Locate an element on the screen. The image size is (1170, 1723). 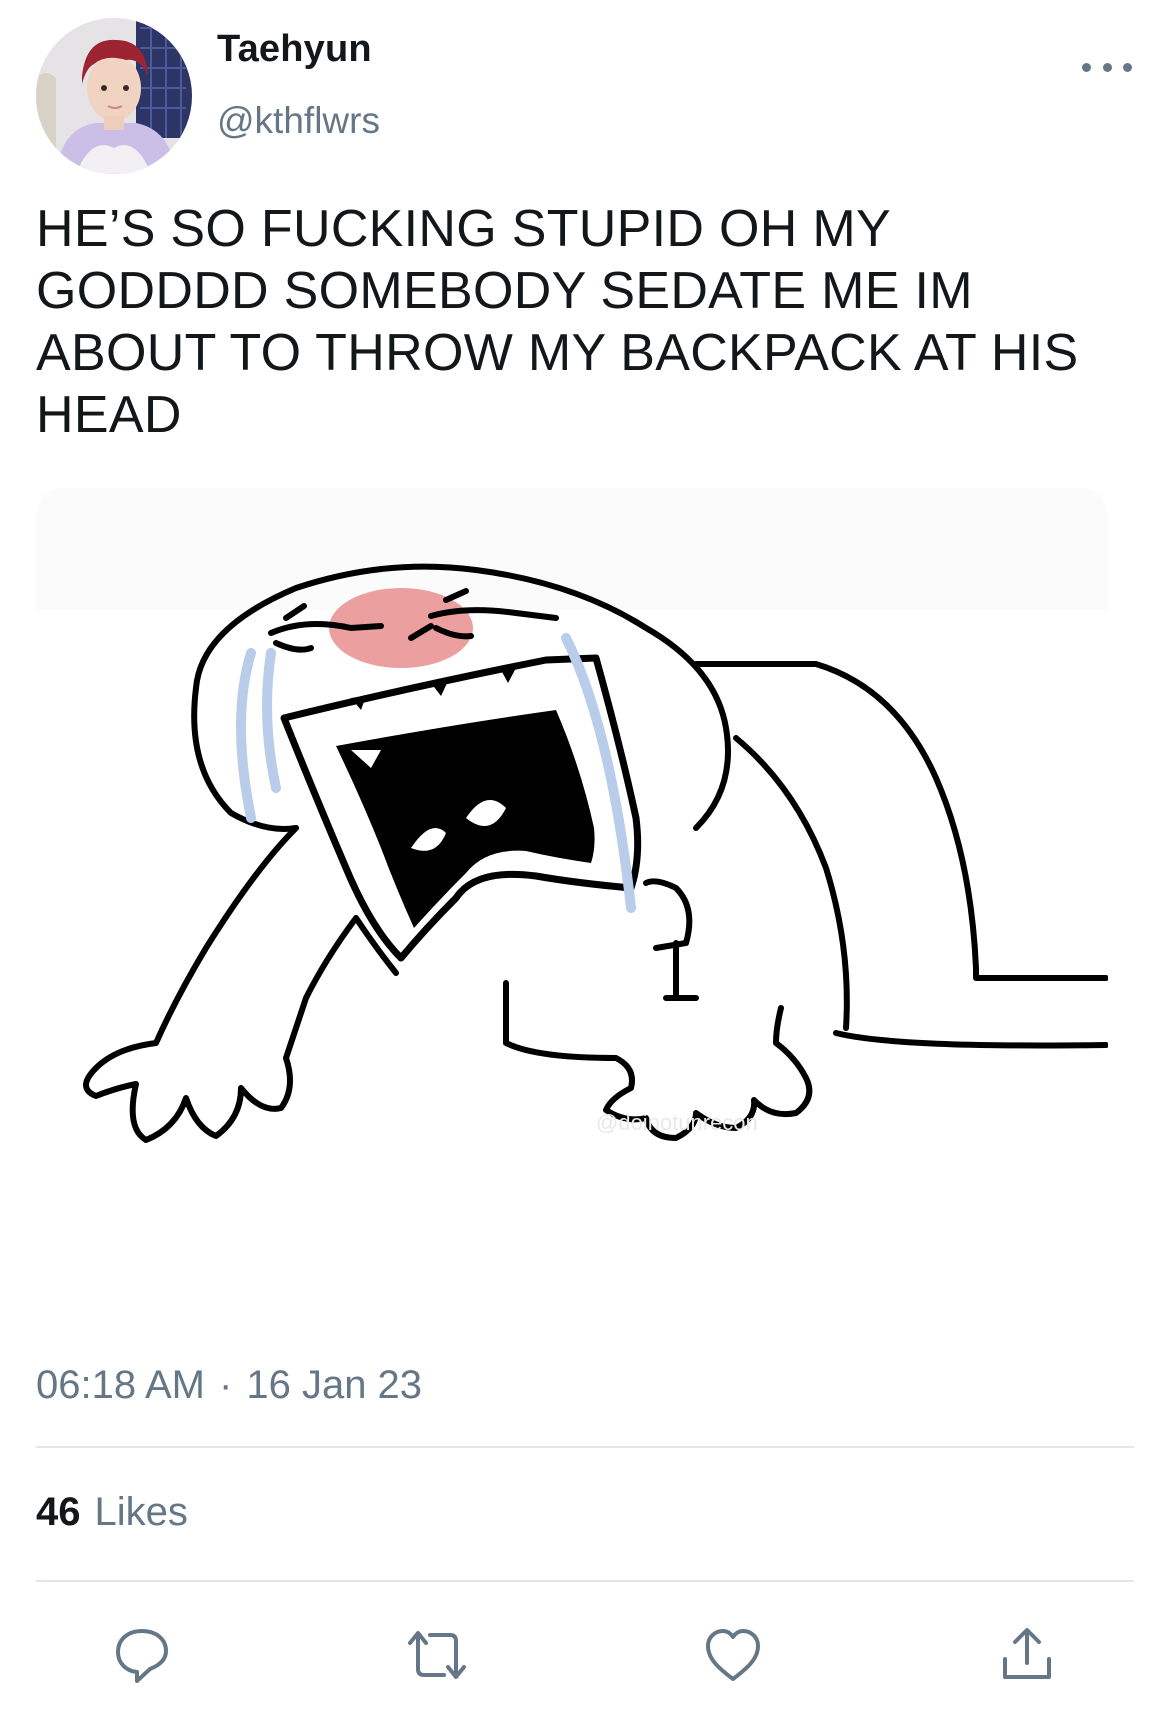
share-button is located at coordinates (1027, 1655).